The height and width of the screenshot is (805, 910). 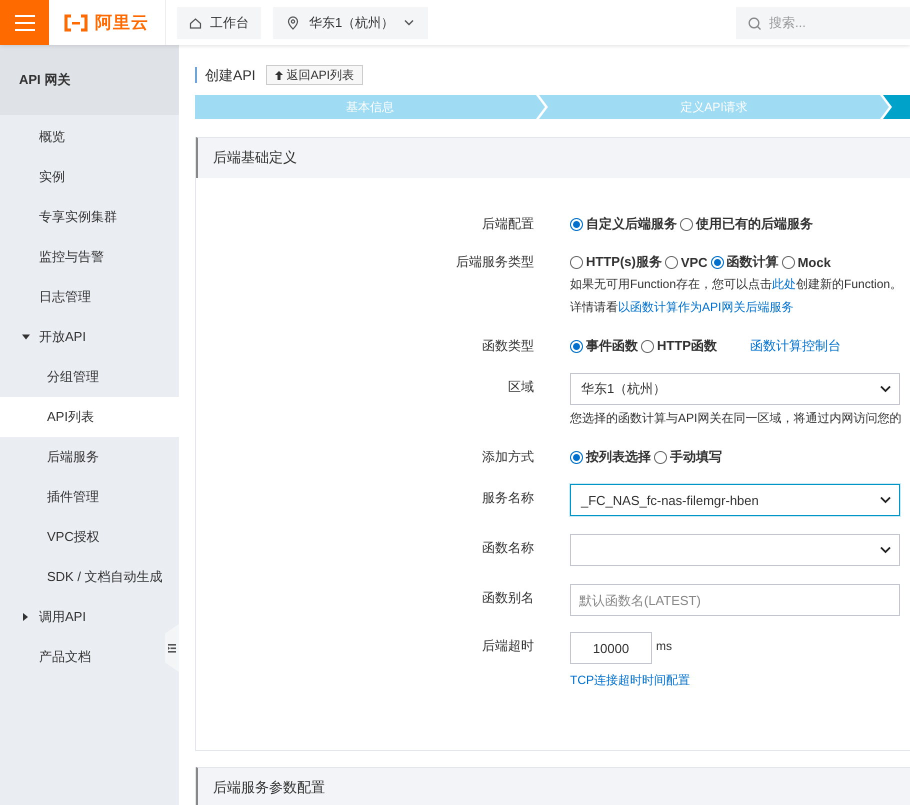 I want to click on radio-label: Mock, so click(x=814, y=262).